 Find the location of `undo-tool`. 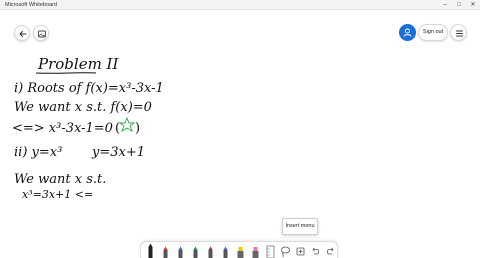

undo-tool is located at coordinates (315, 250).